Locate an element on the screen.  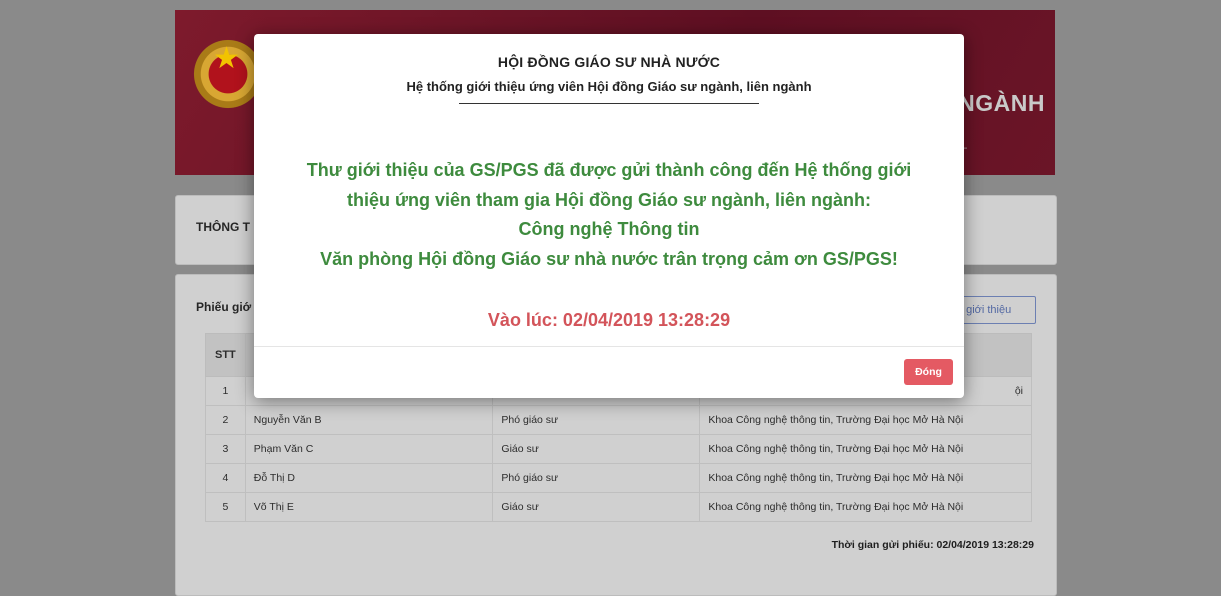
cell-name: Phạm Văn C is located at coordinates (369, 449).